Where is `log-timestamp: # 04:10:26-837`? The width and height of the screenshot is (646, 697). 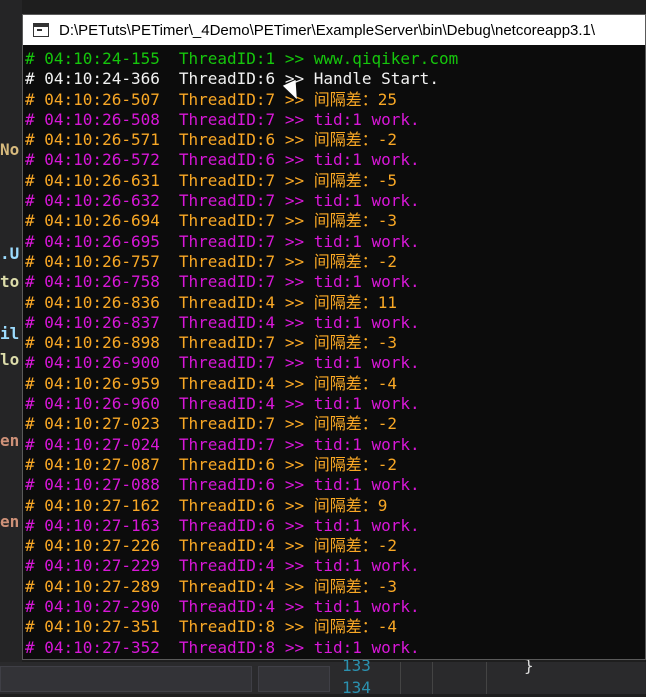 log-timestamp: # 04:10:26-837 is located at coordinates (92, 322).